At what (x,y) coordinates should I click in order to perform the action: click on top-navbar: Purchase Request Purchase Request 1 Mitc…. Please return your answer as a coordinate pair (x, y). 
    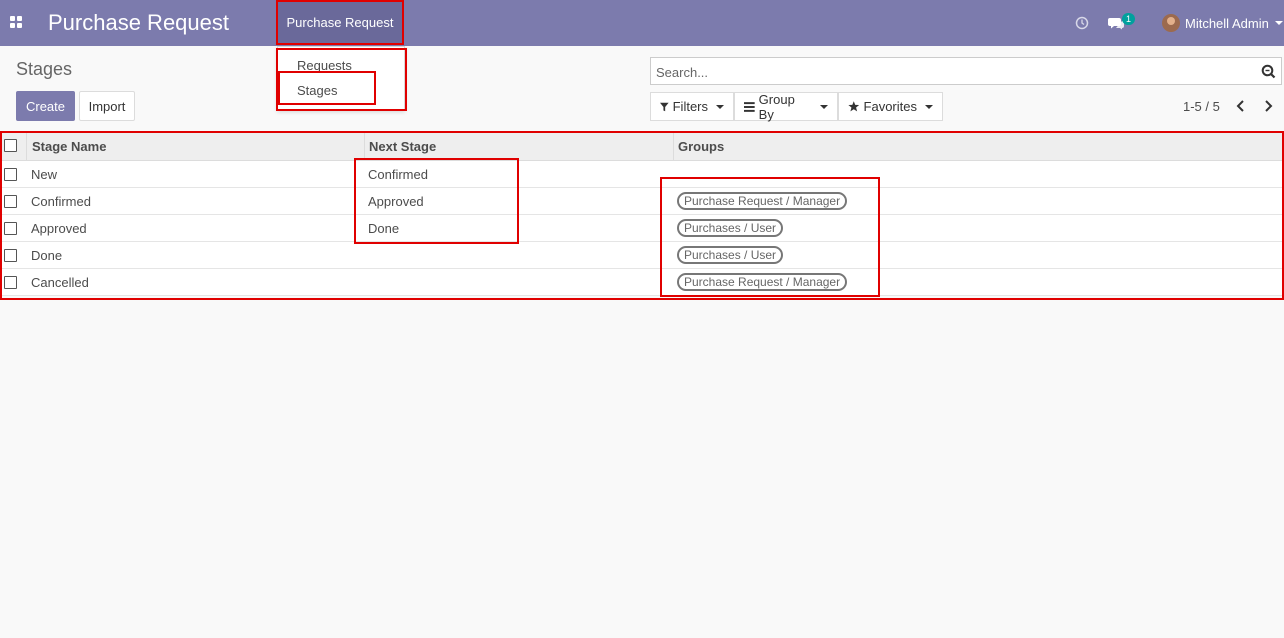
    Looking at the image, I should click on (642, 23).